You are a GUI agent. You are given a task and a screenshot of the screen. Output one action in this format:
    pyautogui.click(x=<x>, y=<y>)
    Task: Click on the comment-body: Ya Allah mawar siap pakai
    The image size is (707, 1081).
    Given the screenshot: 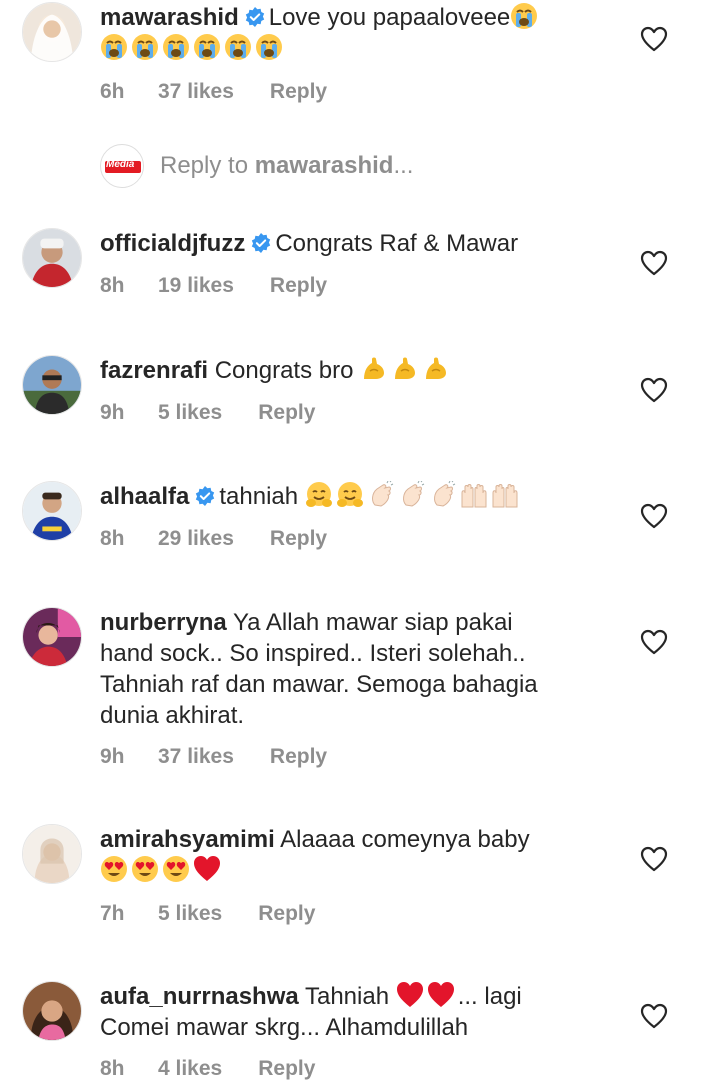 What is the action you would take?
    pyautogui.click(x=372, y=622)
    